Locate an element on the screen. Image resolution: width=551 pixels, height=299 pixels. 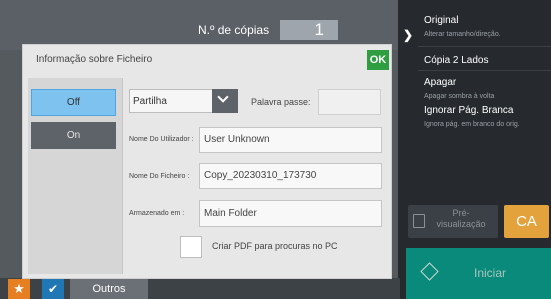
stored-in-input: Main Folder is located at coordinates (290, 213).